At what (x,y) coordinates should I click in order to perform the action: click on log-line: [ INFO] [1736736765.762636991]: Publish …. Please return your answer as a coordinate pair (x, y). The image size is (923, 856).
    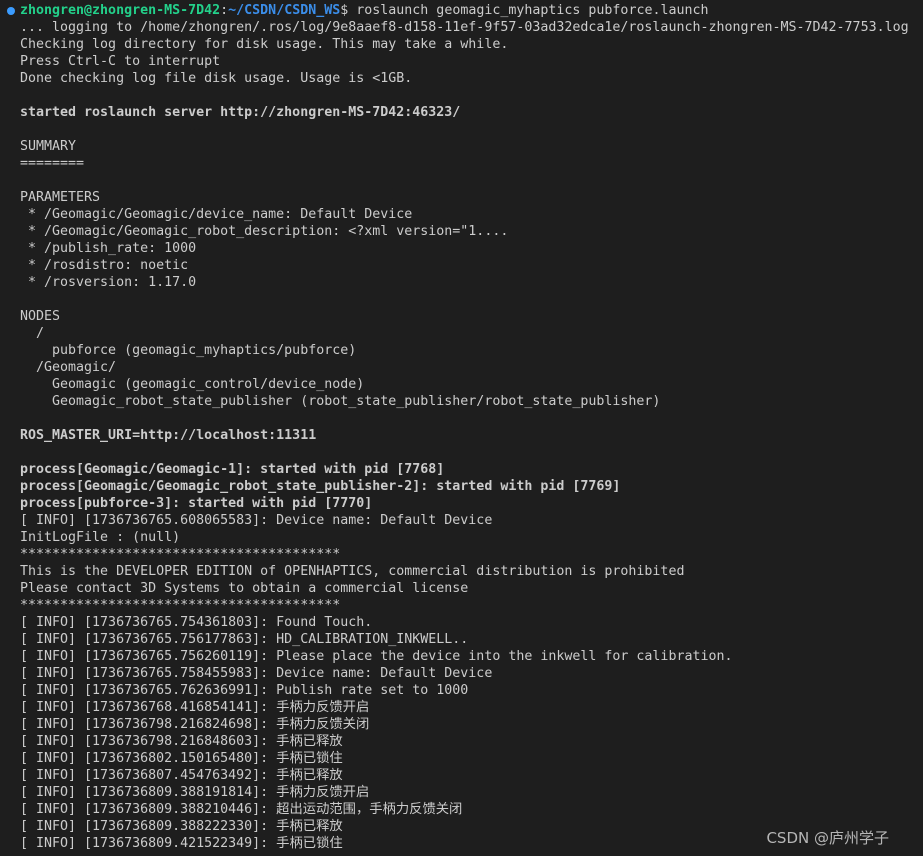
    Looking at the image, I should click on (244, 690).